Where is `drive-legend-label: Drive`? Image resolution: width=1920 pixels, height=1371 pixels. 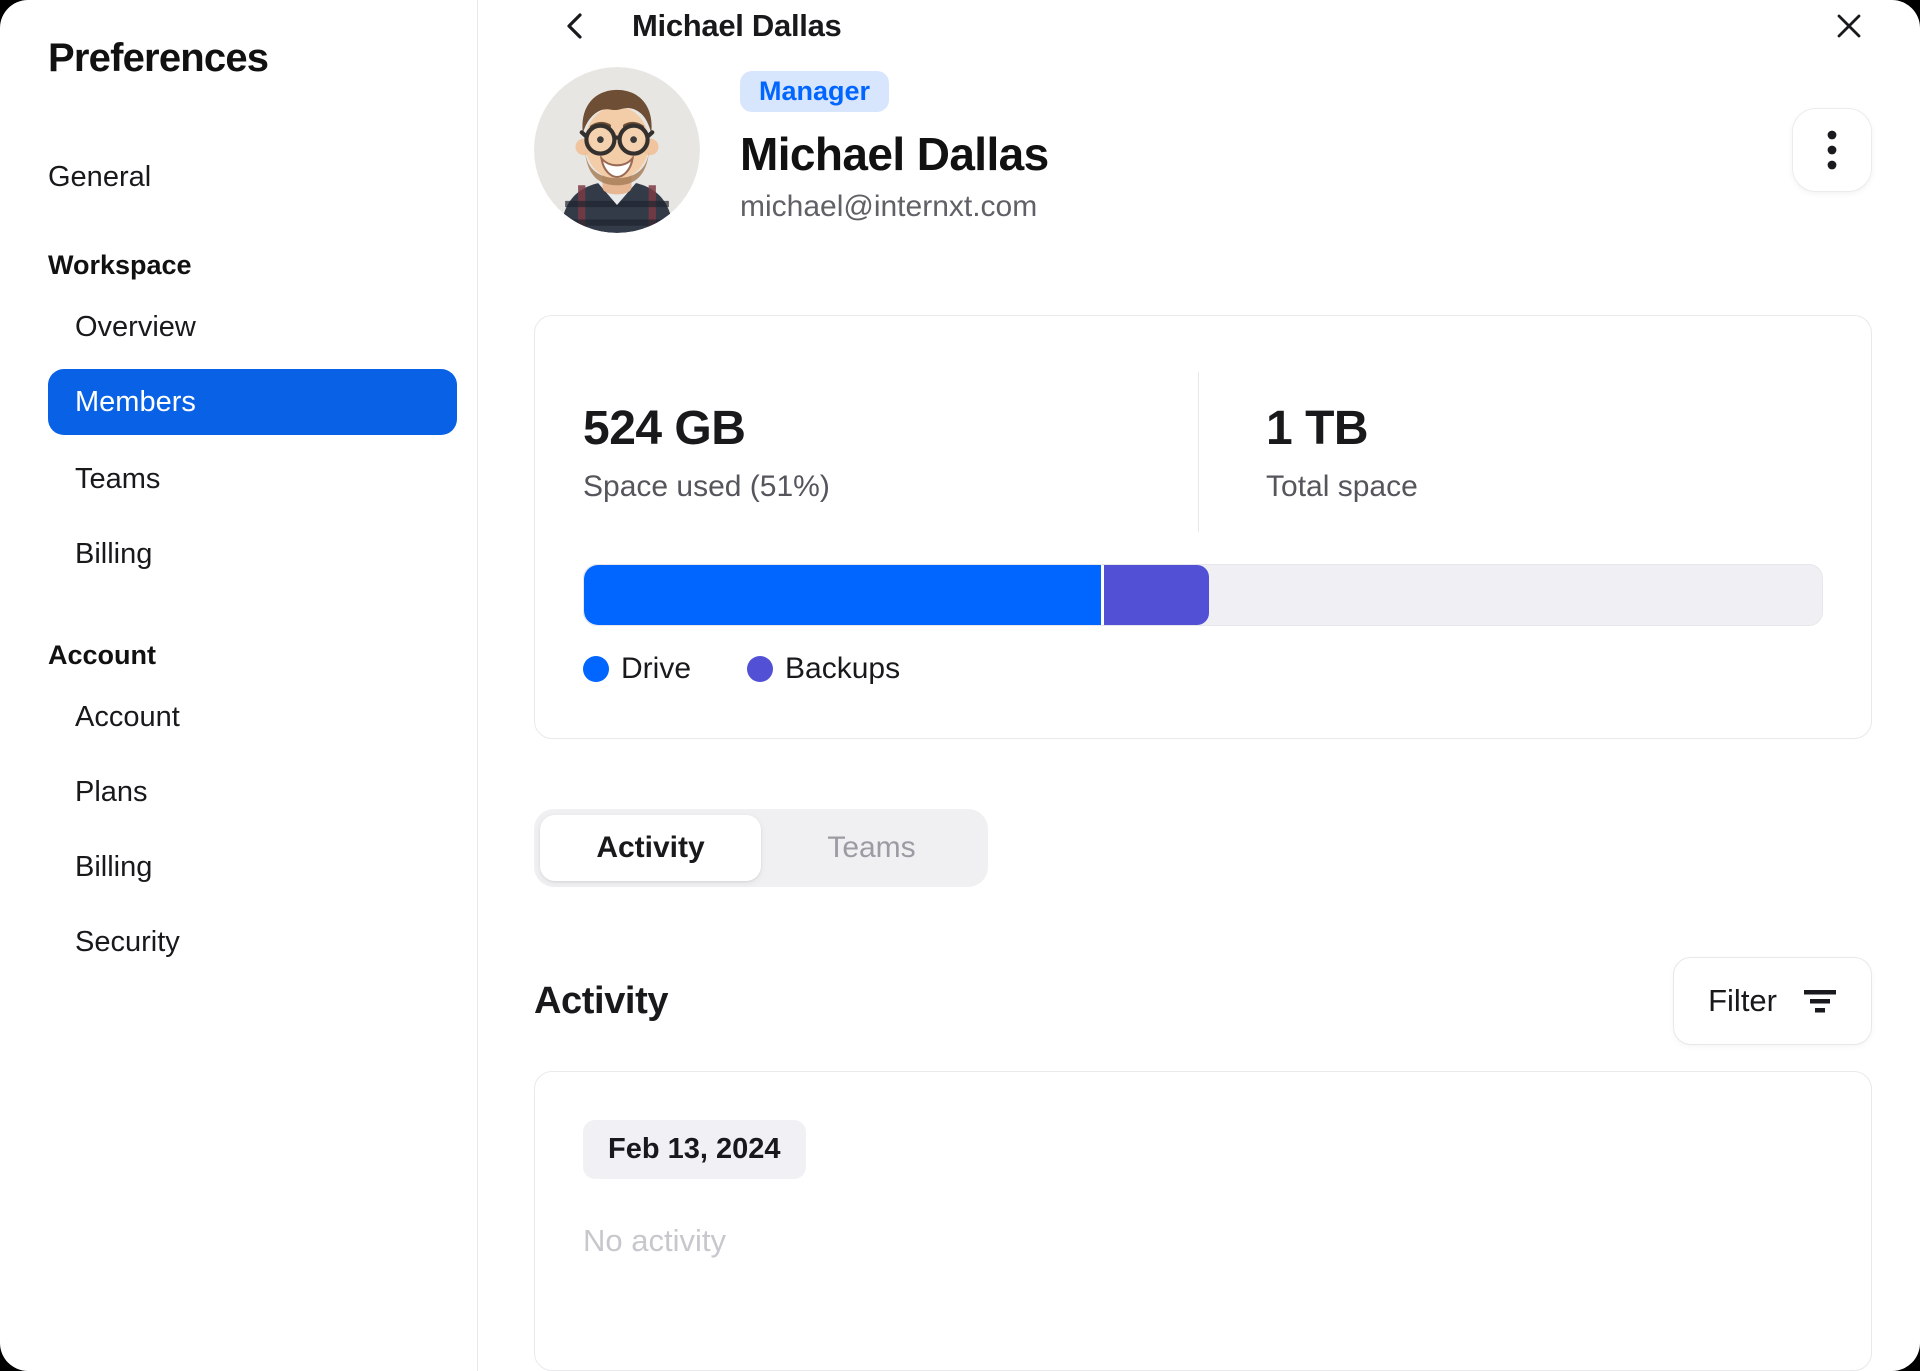 drive-legend-label: Drive is located at coordinates (656, 668).